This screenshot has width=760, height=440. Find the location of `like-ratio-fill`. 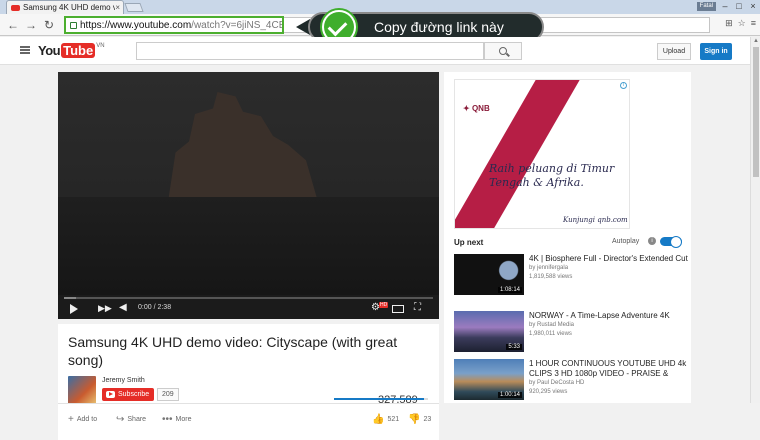

like-ratio-fill is located at coordinates (379, 399).